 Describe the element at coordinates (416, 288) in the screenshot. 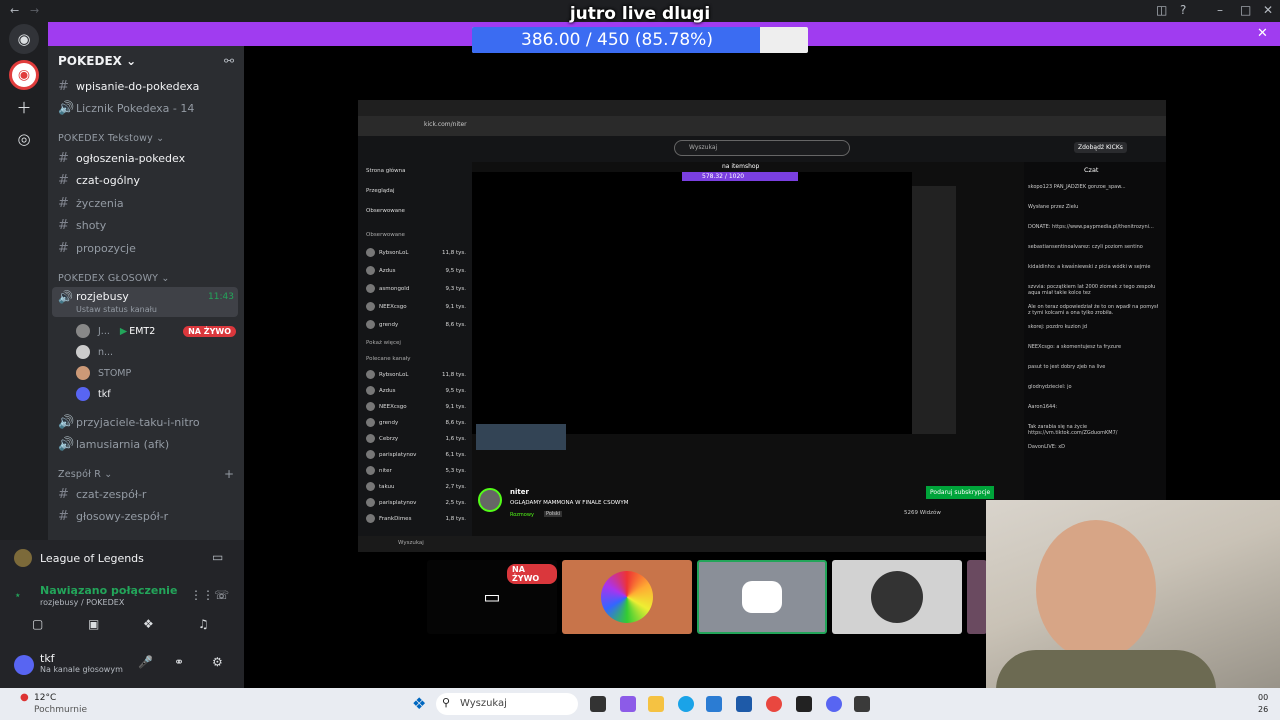

I see `kick-channel-item: asmongold 9,3 tys.` at that location.